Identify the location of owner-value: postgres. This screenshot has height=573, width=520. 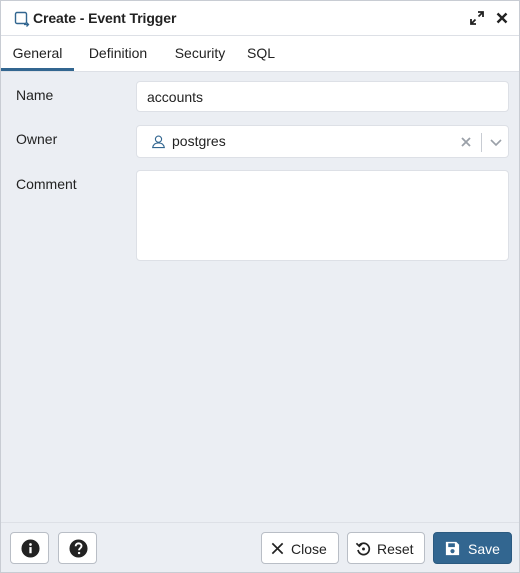
(199, 141).